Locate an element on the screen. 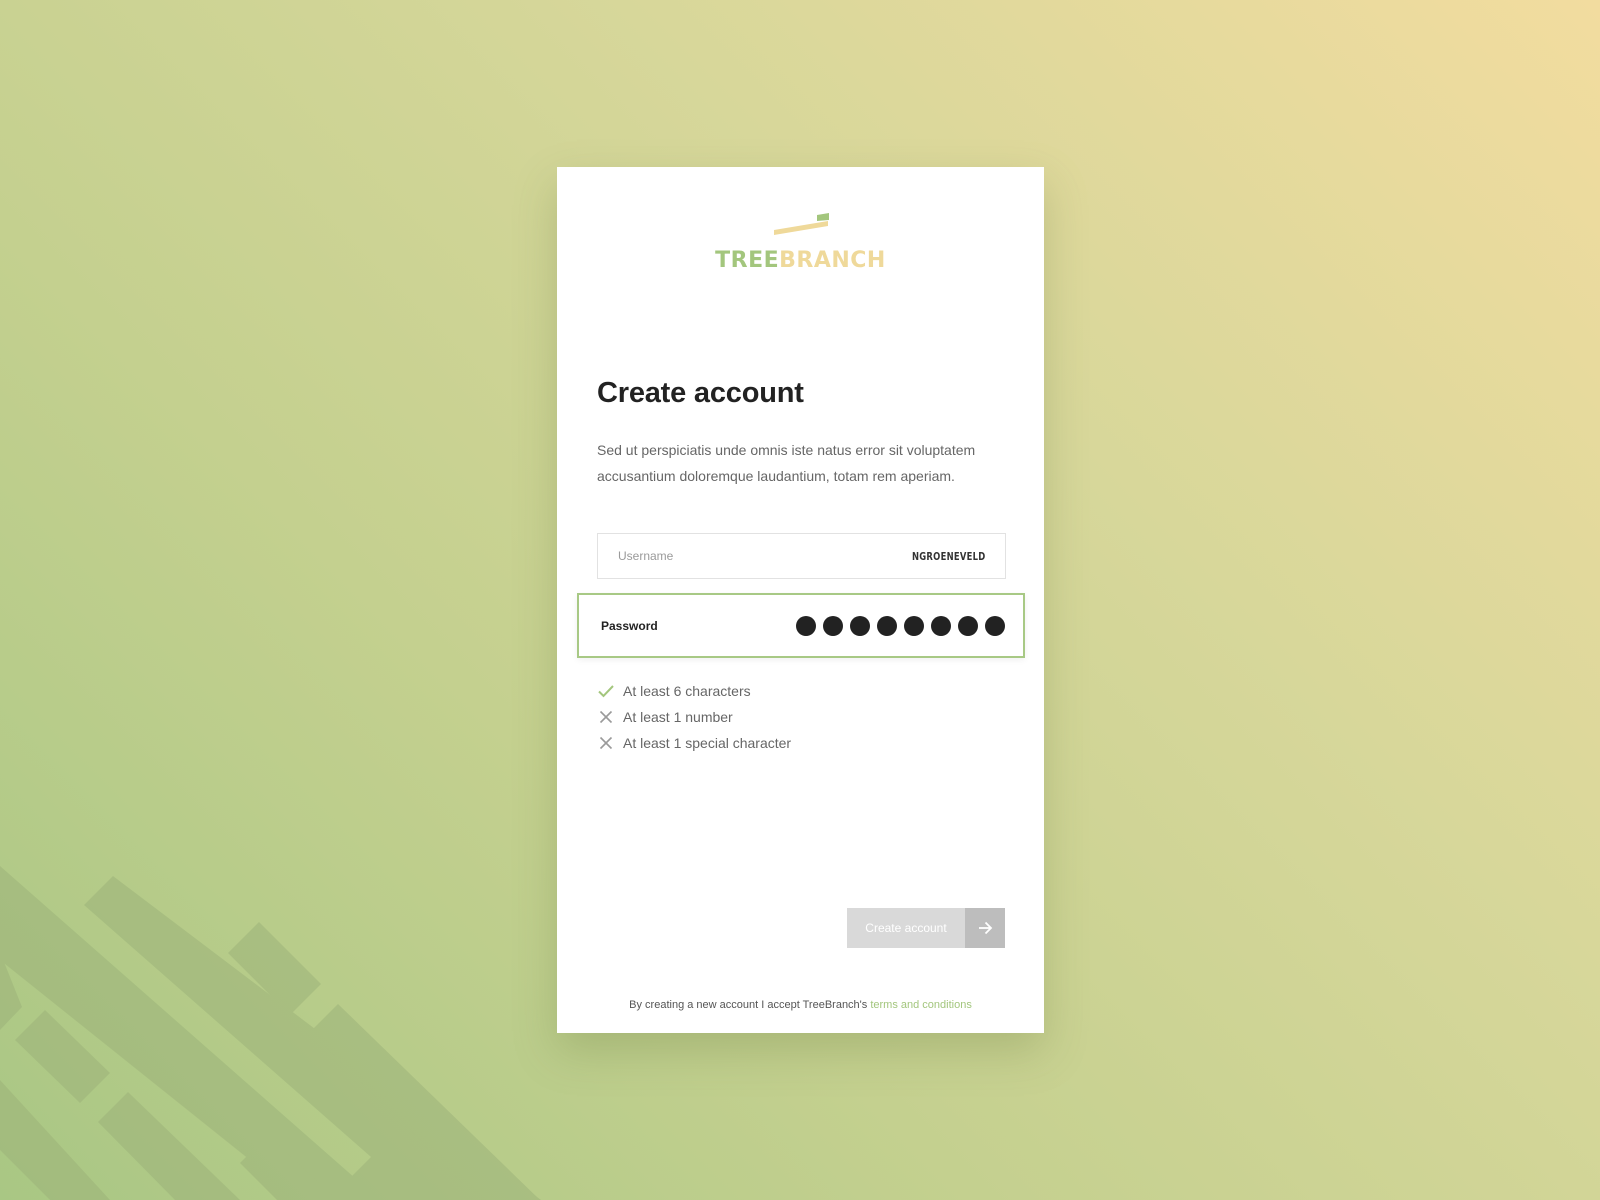  password-rule-text: At least 1 number is located at coordinates (678, 717).